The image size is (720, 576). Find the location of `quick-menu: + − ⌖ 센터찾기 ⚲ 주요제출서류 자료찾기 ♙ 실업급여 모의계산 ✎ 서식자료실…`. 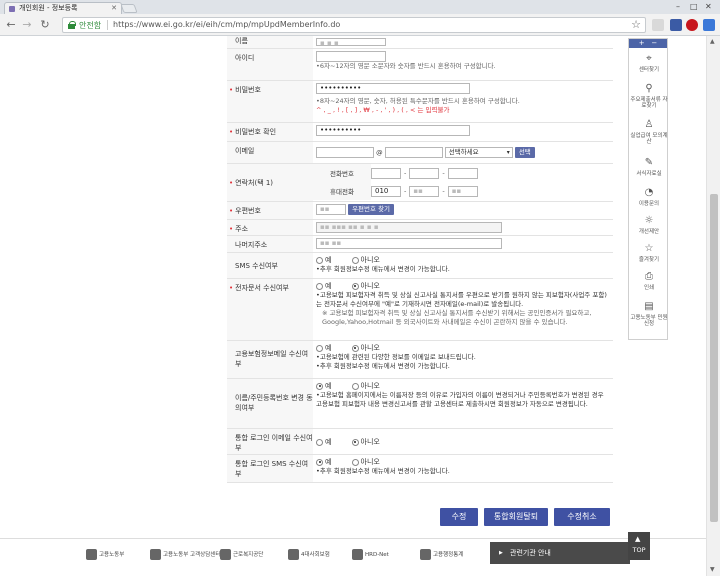

quick-menu: + − ⌖ 센터찾기 ⚲ 주요제출서류 자료찾기 ♙ 실업급여 모의계산 ✎ 서식자료실… is located at coordinates (648, 189).